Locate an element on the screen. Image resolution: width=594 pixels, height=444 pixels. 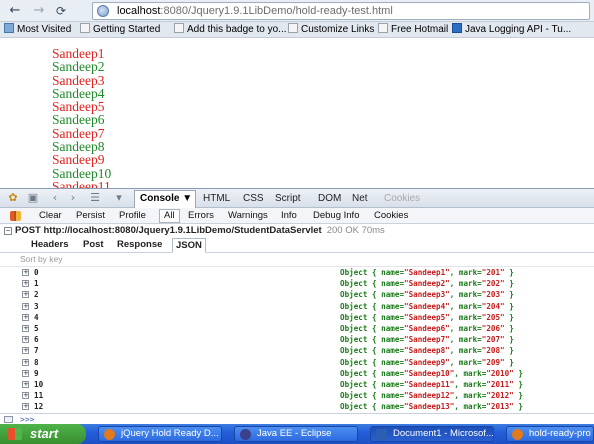
sort-by-key: Sort by key is located at coordinates (297, 260).